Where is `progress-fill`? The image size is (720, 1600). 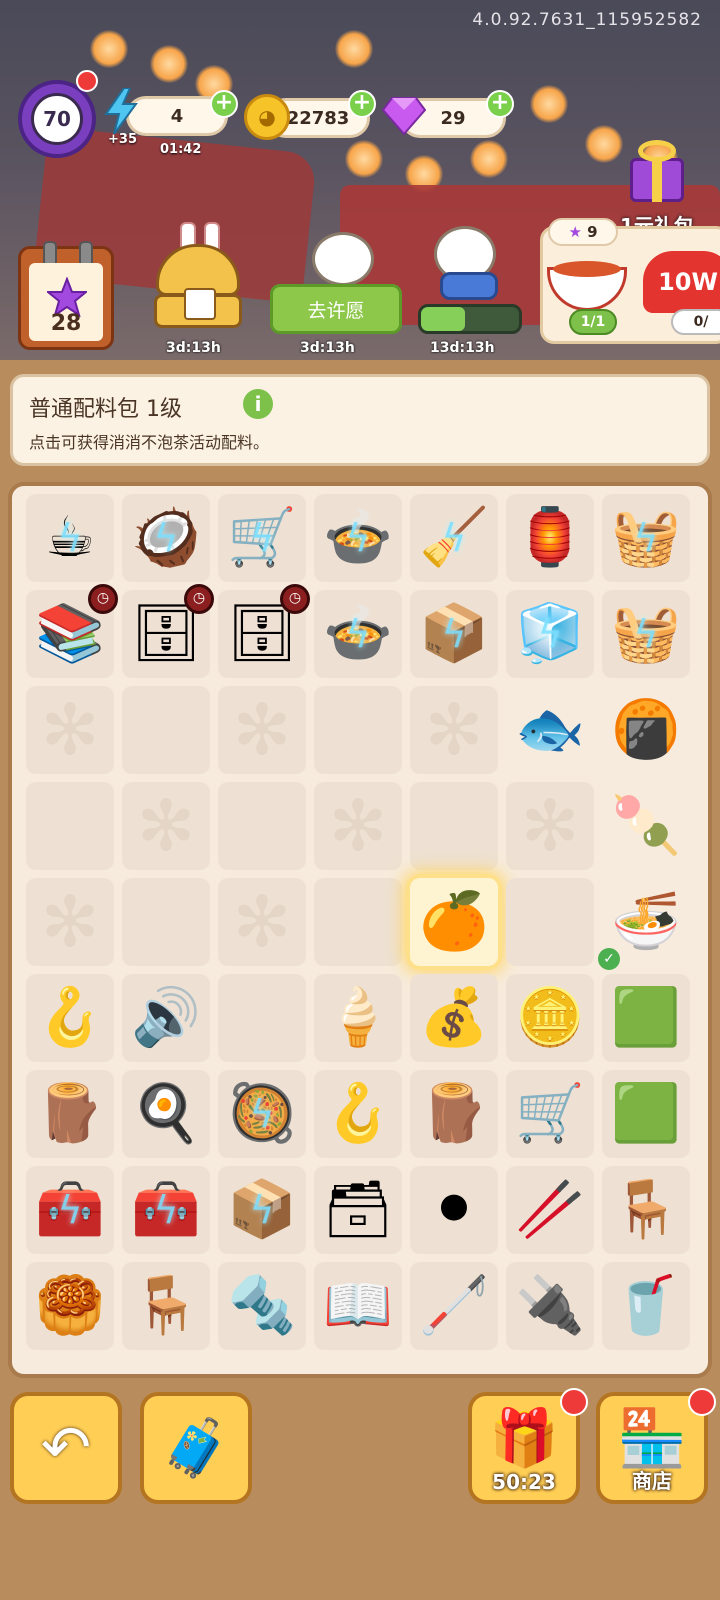
progress-fill is located at coordinates (443, 319).